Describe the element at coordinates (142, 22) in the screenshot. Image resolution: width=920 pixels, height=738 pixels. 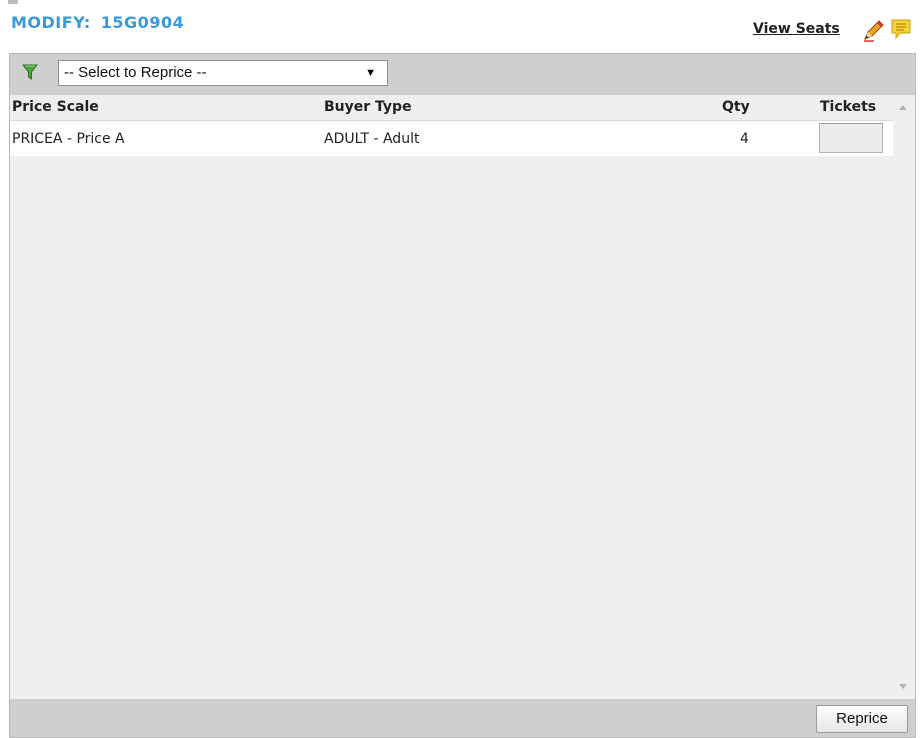
I see `order-code: 15G0904` at that location.